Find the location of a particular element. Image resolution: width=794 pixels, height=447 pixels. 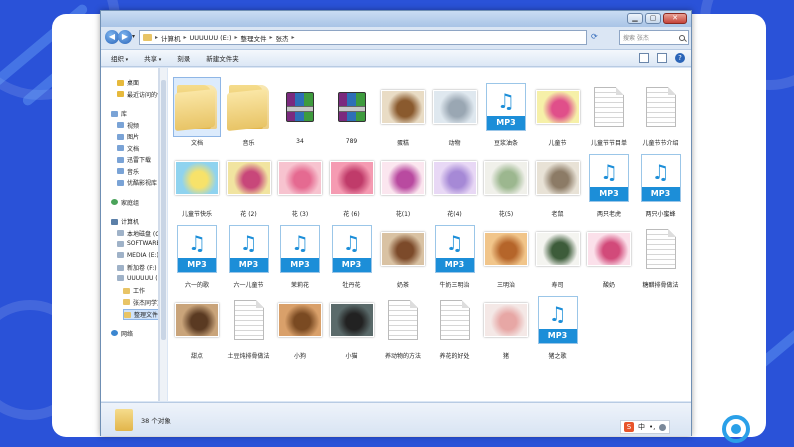

file-name: 小猫 is located at coordinates (351, 356).